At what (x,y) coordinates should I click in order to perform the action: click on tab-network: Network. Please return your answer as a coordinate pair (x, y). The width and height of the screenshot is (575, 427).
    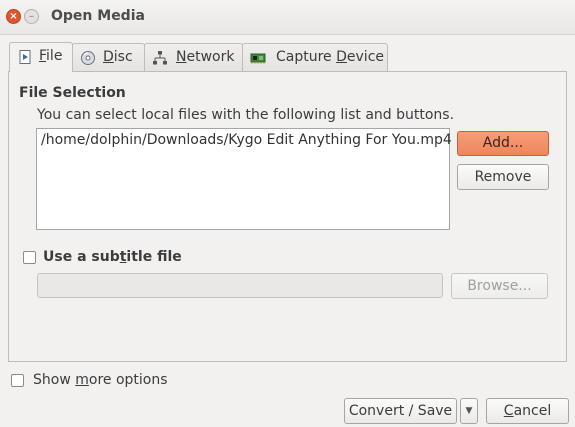
    Looking at the image, I should click on (193, 57).